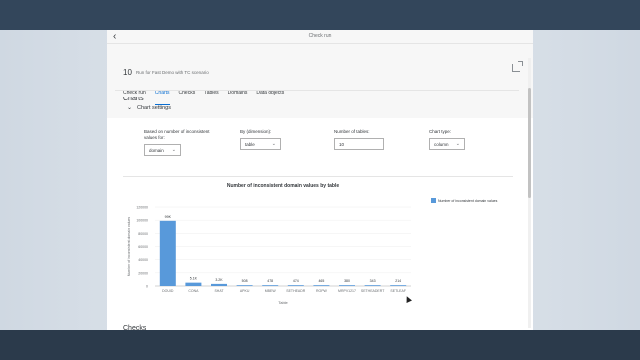 The height and width of the screenshot is (360, 640). What do you see at coordinates (147, 287) in the screenshot?
I see `y-tick-label: 0` at bounding box center [147, 287].